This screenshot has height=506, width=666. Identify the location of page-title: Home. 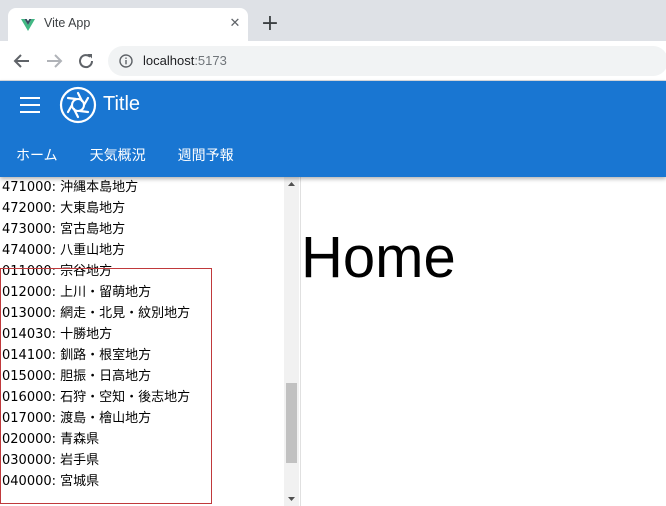
(378, 257).